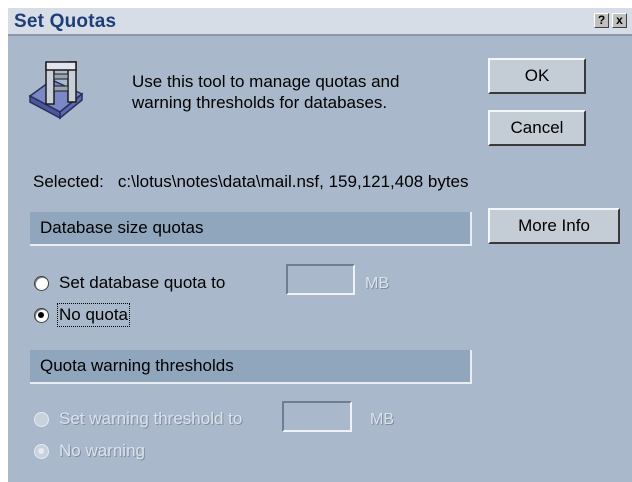 Image resolution: width=632 pixels, height=482 pixels. What do you see at coordinates (537, 76) in the screenshot?
I see `ok-button: OK` at bounding box center [537, 76].